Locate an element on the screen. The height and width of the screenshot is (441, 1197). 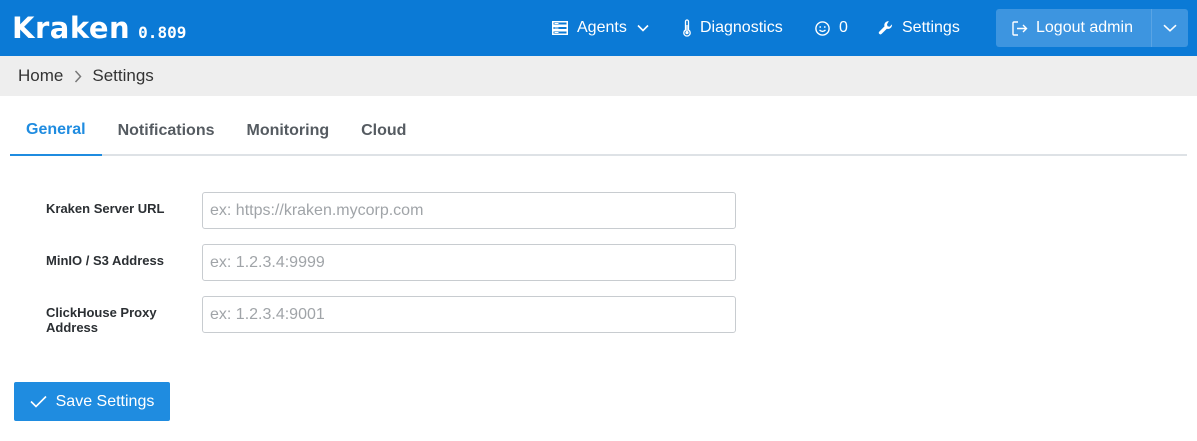
logout-button-group: Logout admin is located at coordinates (1092, 28).